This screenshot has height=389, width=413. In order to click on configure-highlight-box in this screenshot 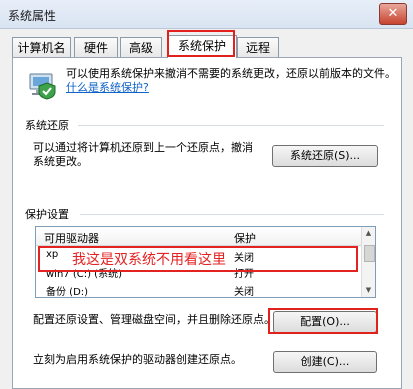, I will do `click(323, 321)`.